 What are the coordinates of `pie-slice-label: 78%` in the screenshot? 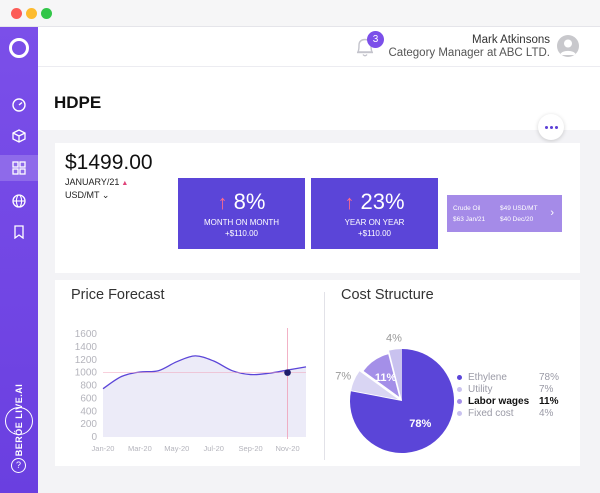 It's located at (420, 424).